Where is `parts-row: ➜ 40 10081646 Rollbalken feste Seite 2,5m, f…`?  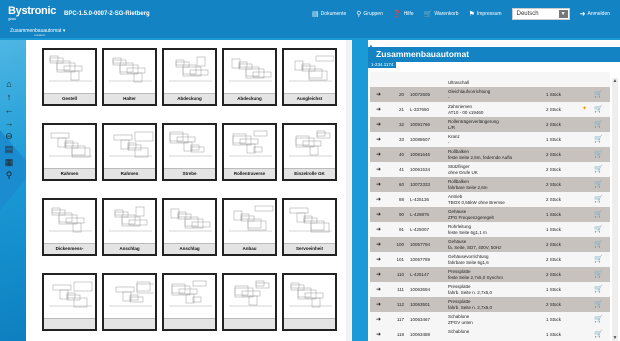
parts-row: ➜ 40 10081646 Rollbalken feste Seite 2,5m, f… is located at coordinates (490, 154).